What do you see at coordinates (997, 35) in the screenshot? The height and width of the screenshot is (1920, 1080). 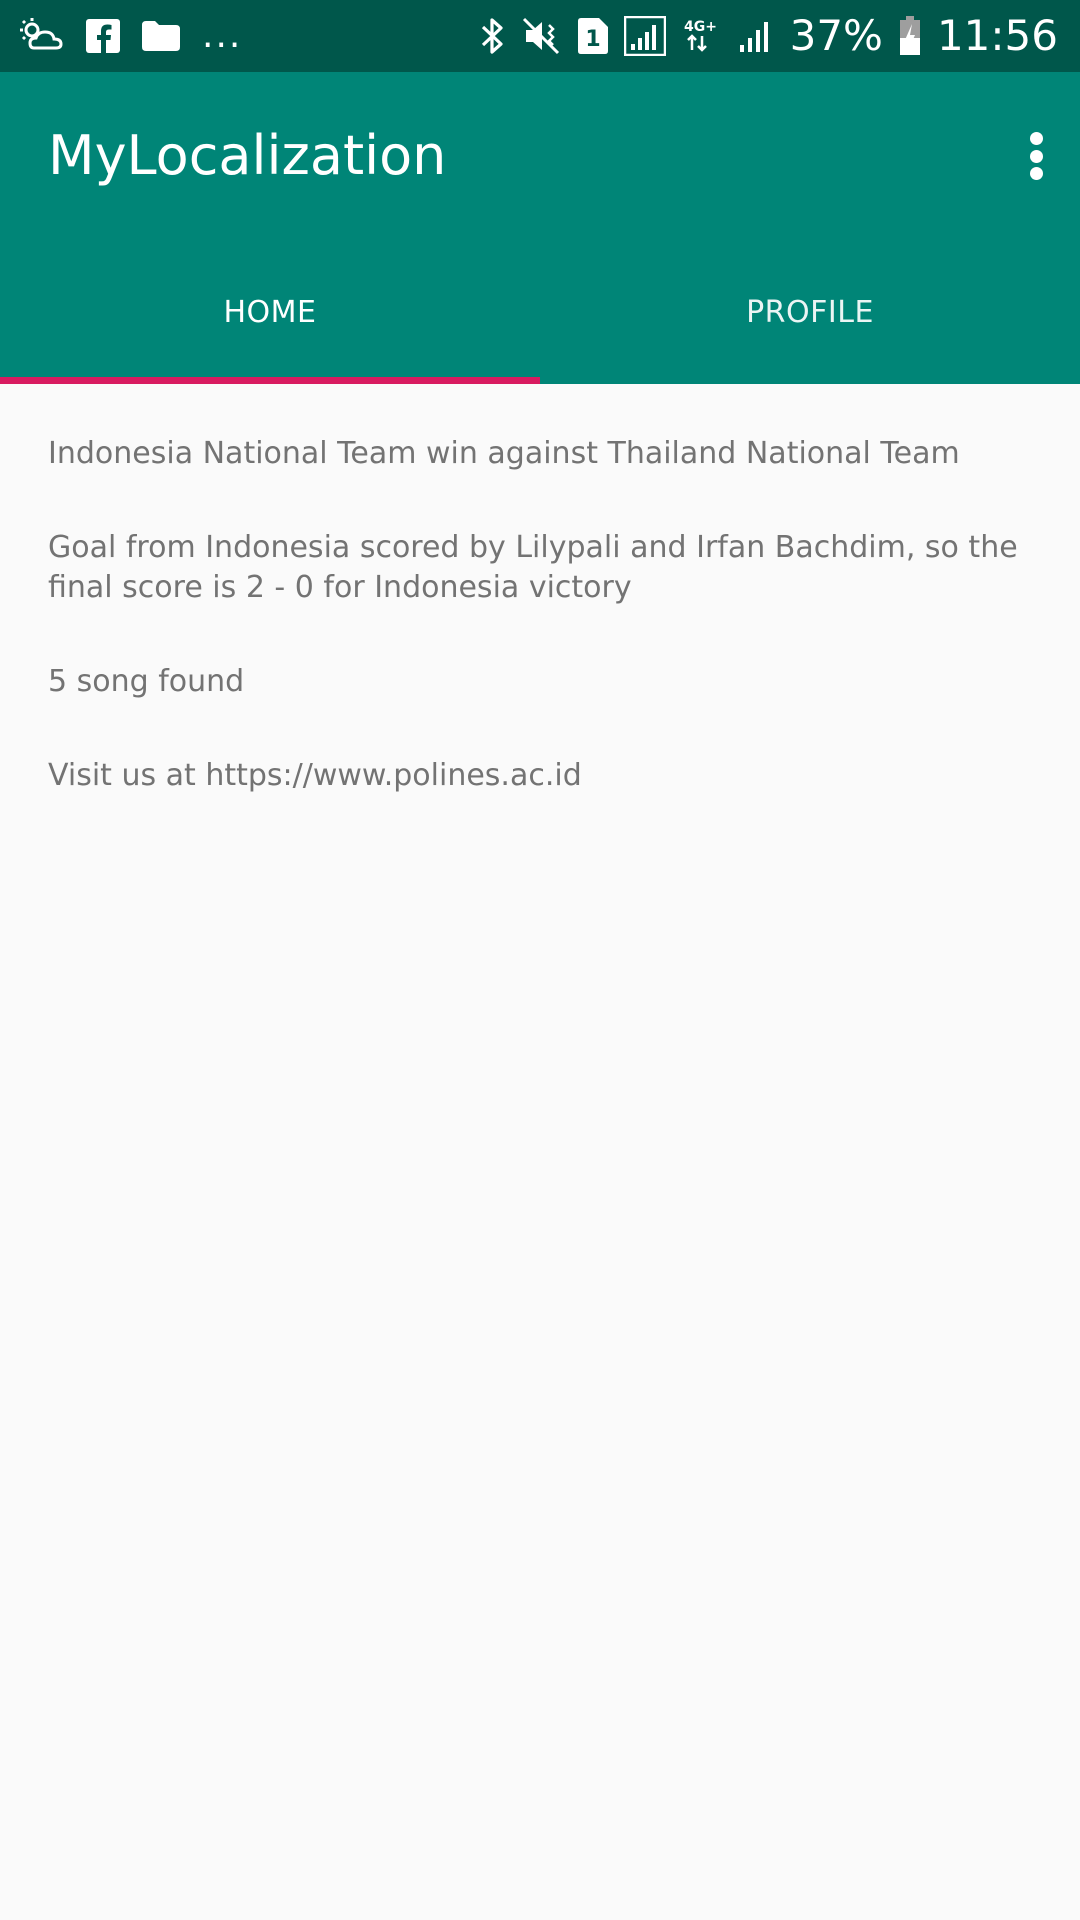 I see `status-time: 11:56` at bounding box center [997, 35].